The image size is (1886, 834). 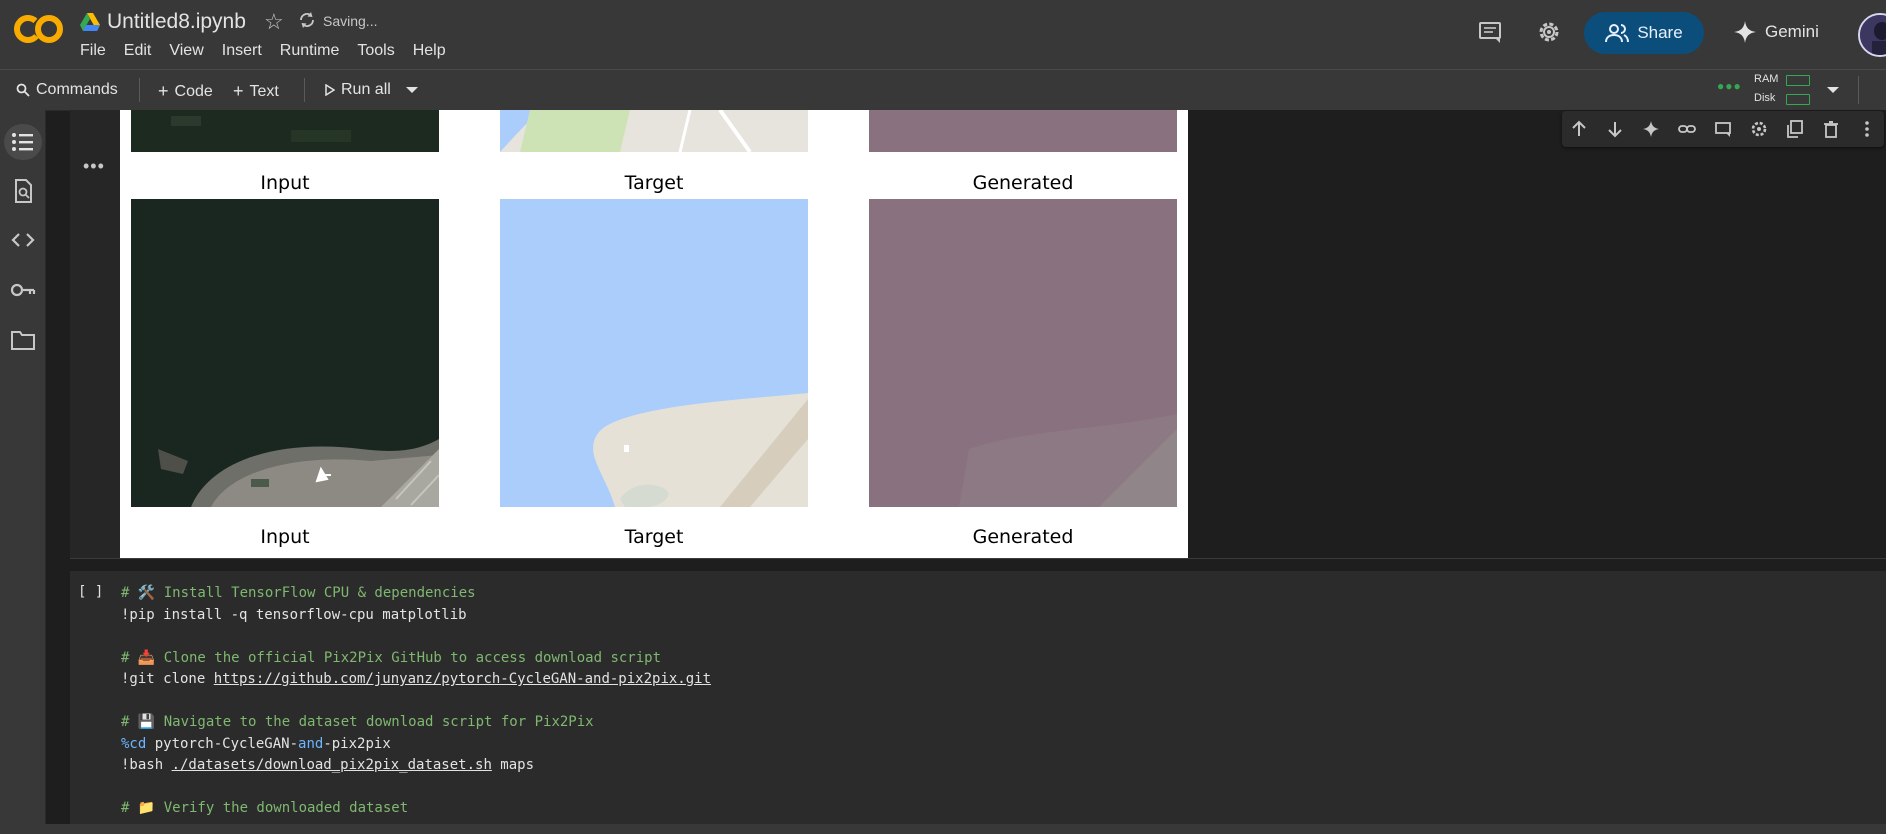 I want to click on gemini-label: Gemini, so click(x=1792, y=31).